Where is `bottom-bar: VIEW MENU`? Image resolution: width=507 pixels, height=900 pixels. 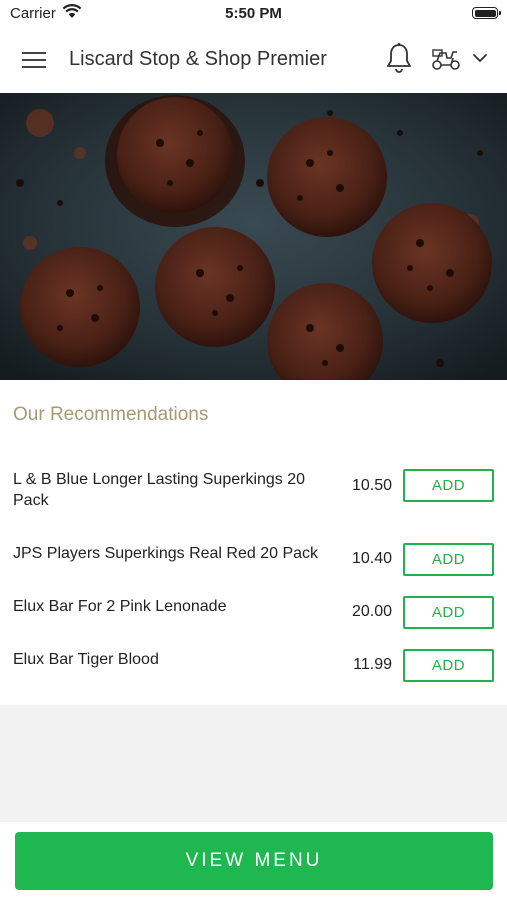 bottom-bar: VIEW MENU is located at coordinates (253, 861).